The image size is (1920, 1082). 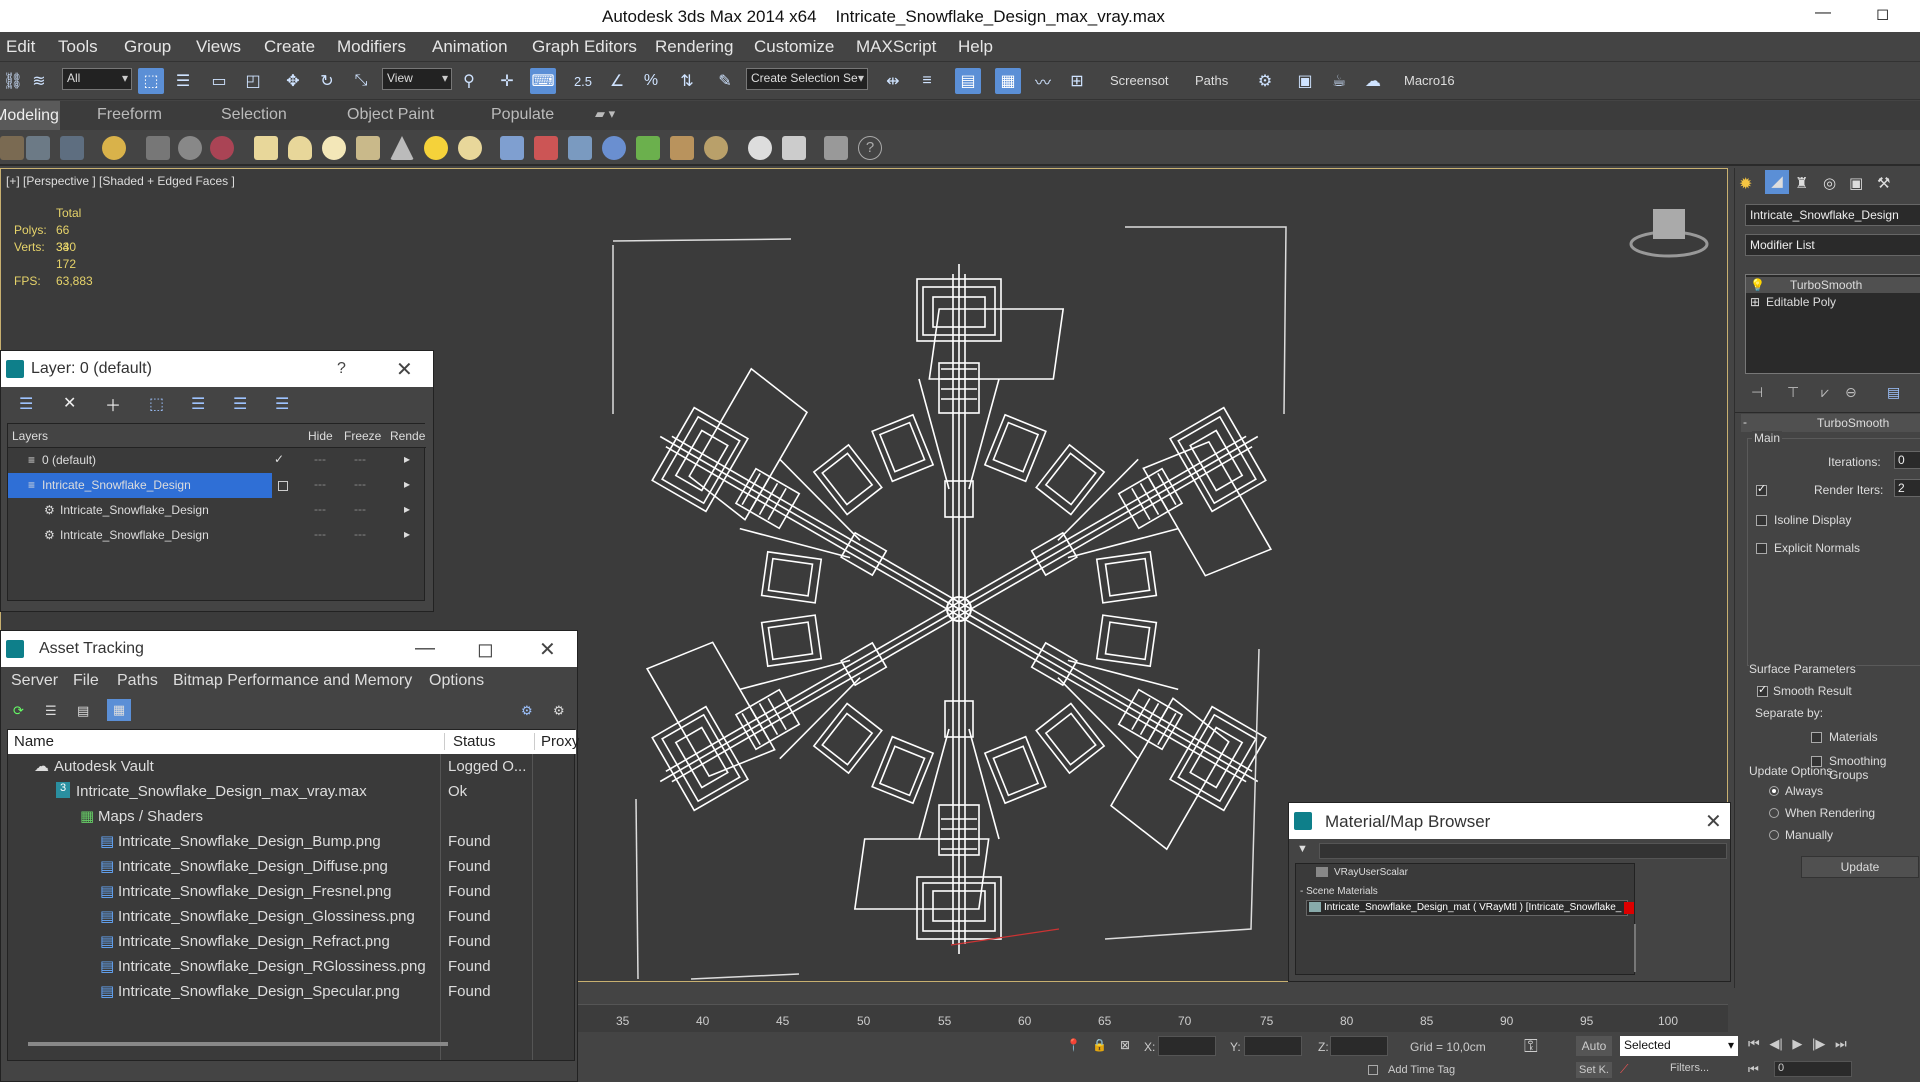 What do you see at coordinates (1139, 80) in the screenshot?
I see `screenshot-button: Screensot` at bounding box center [1139, 80].